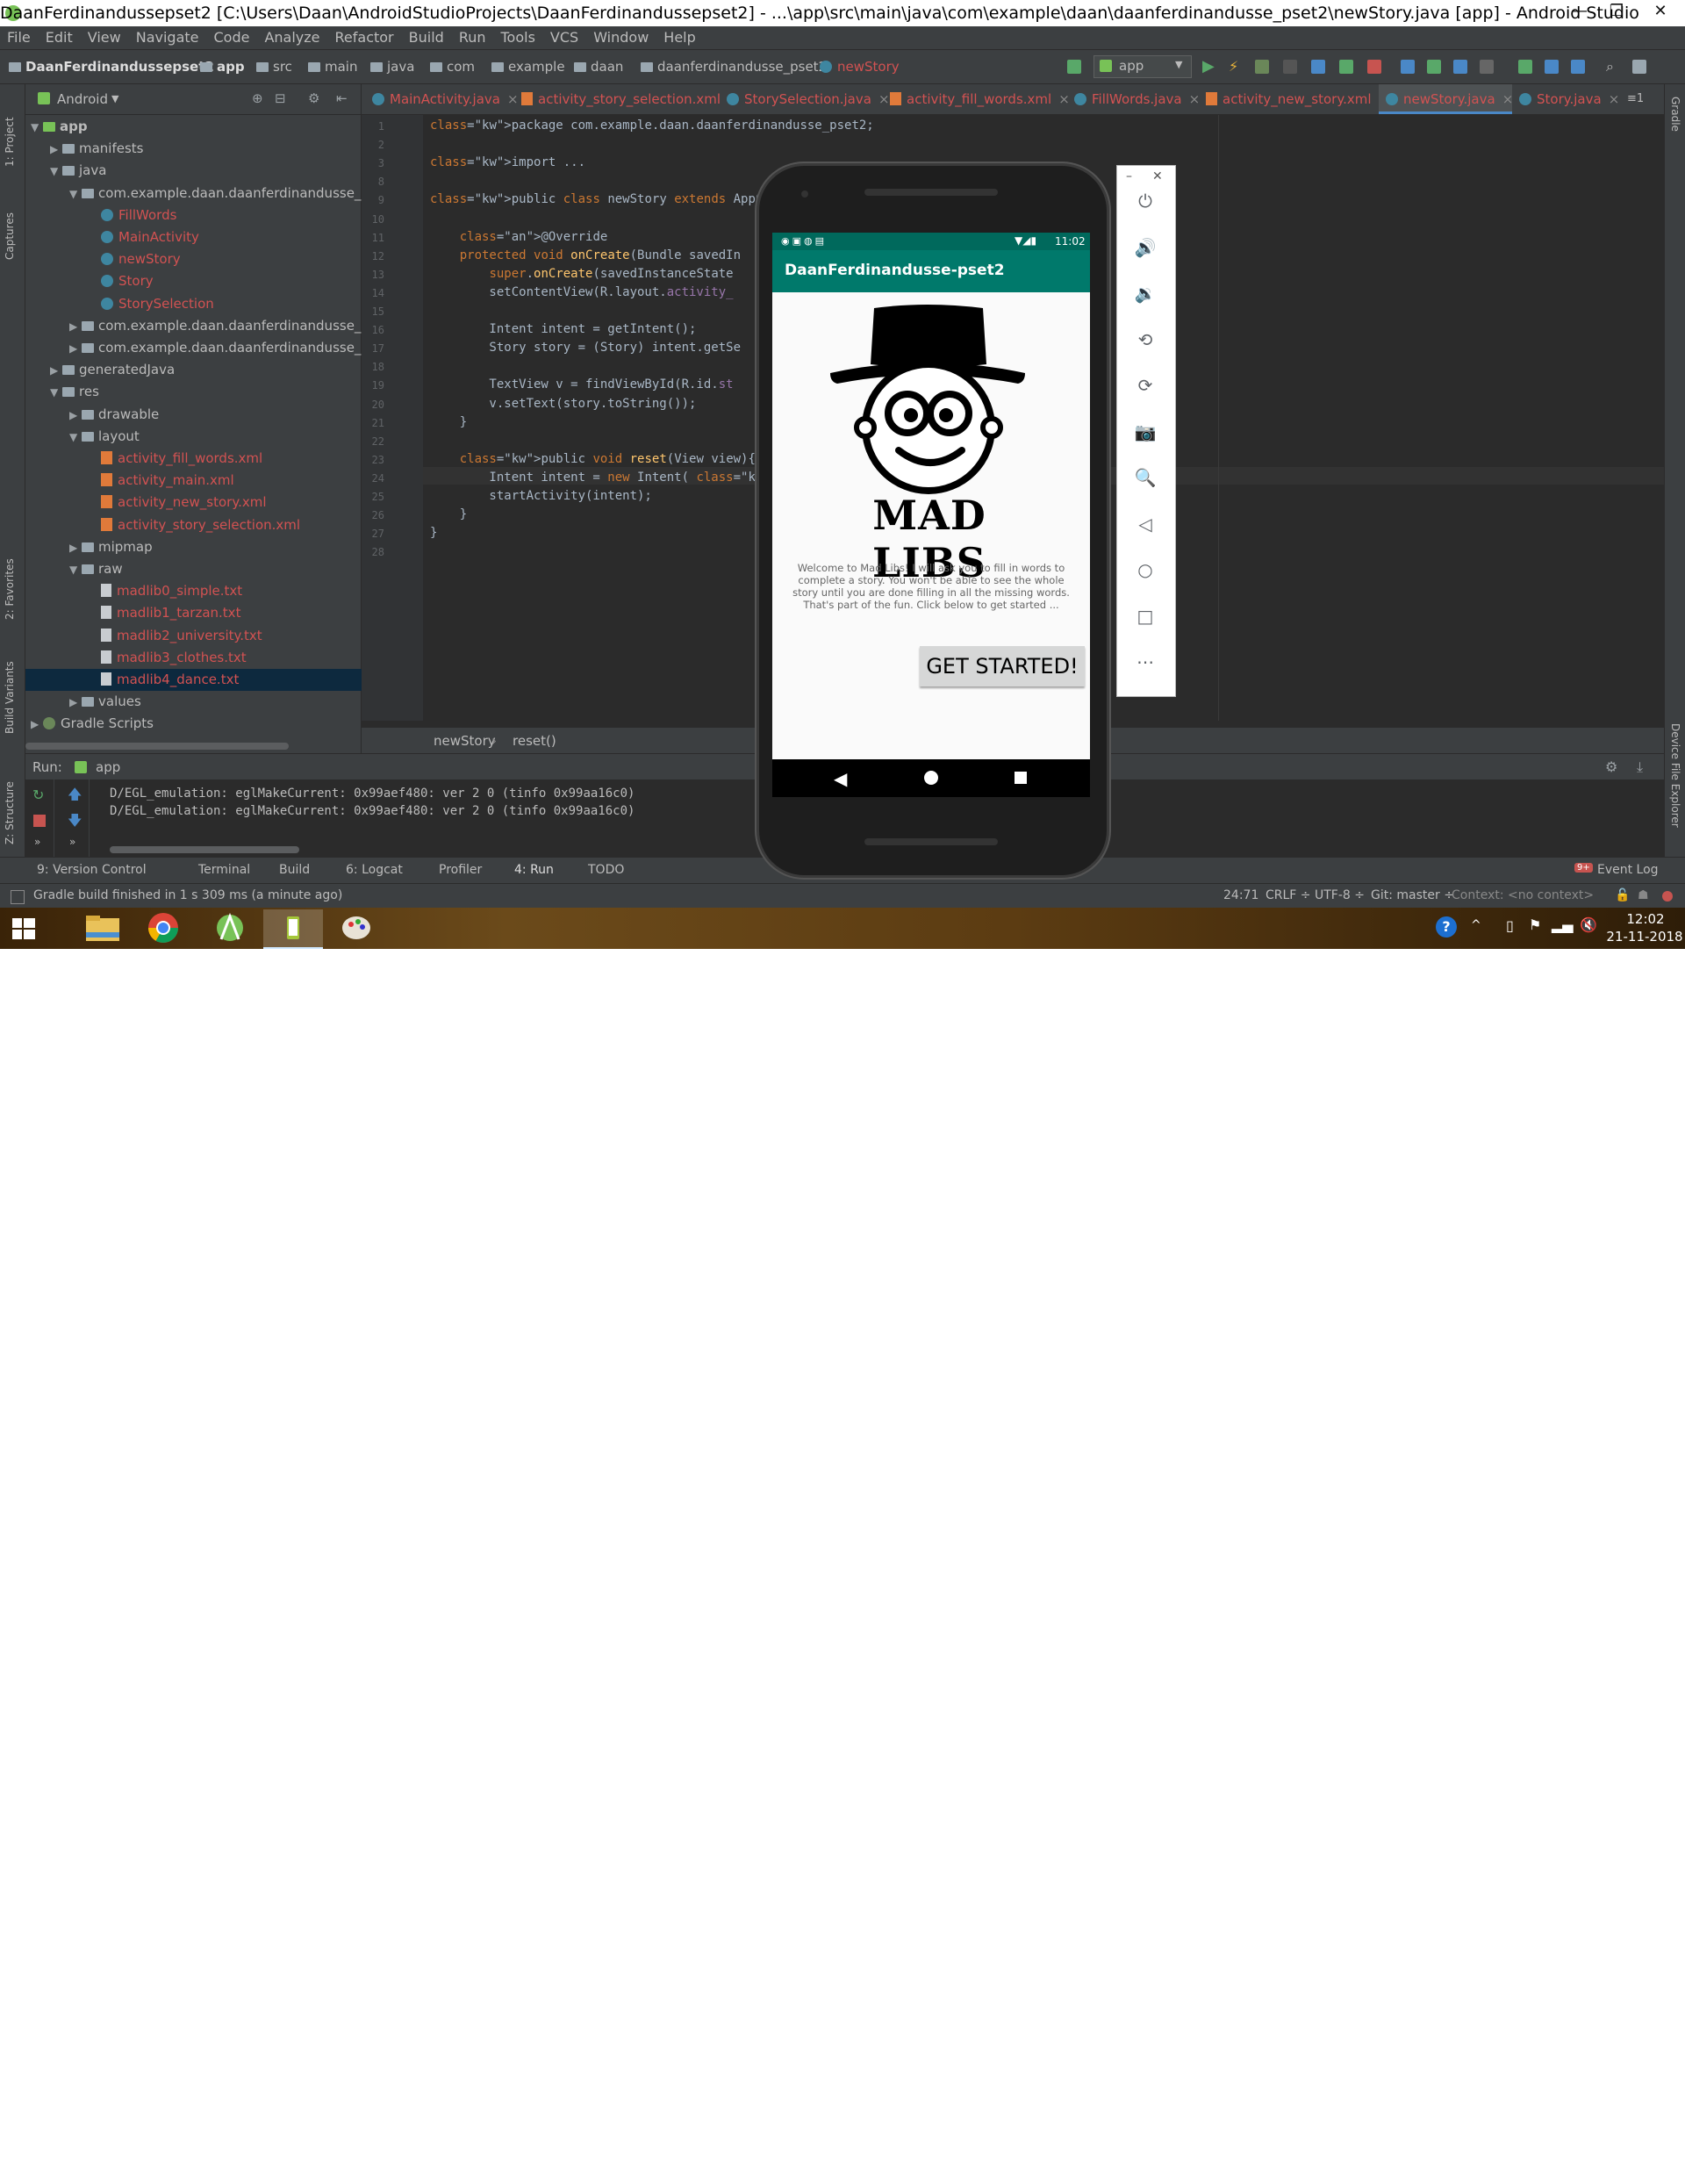  What do you see at coordinates (1318, 67) in the screenshot?
I see `profile-icon` at bounding box center [1318, 67].